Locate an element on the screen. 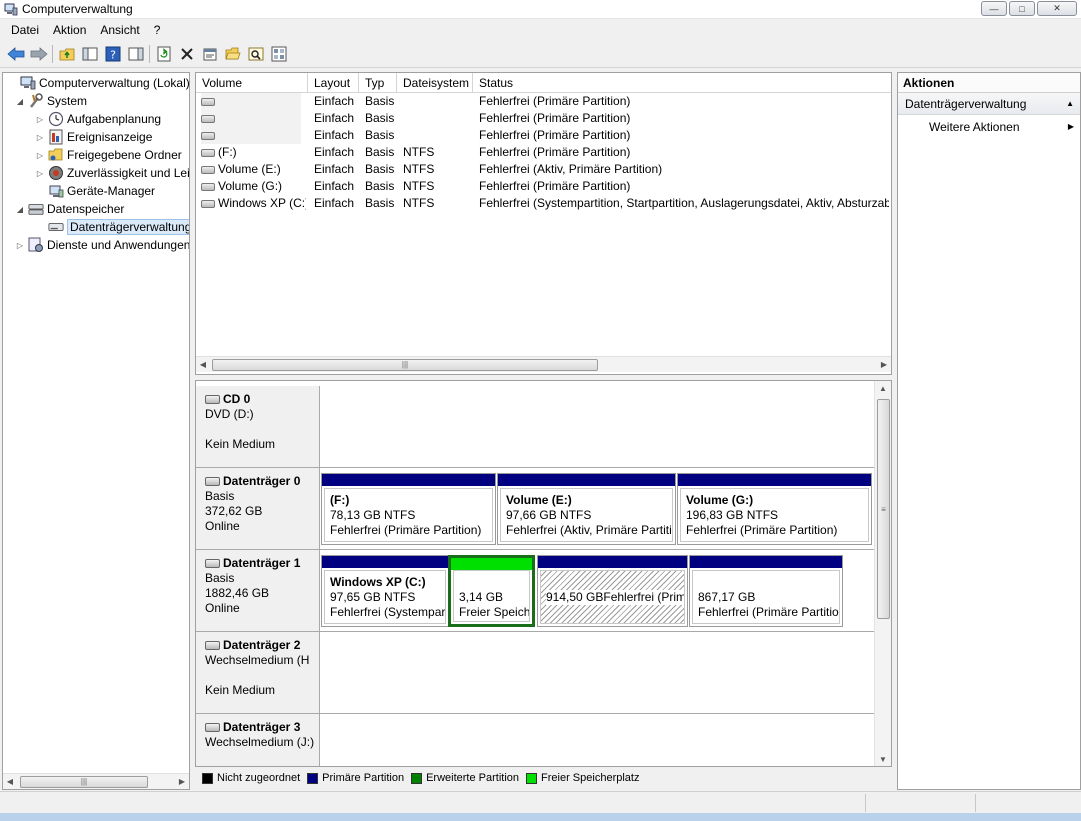 Image resolution: width=1081 pixels, height=821 pixels. column-volume: Volume is located at coordinates (252, 83).